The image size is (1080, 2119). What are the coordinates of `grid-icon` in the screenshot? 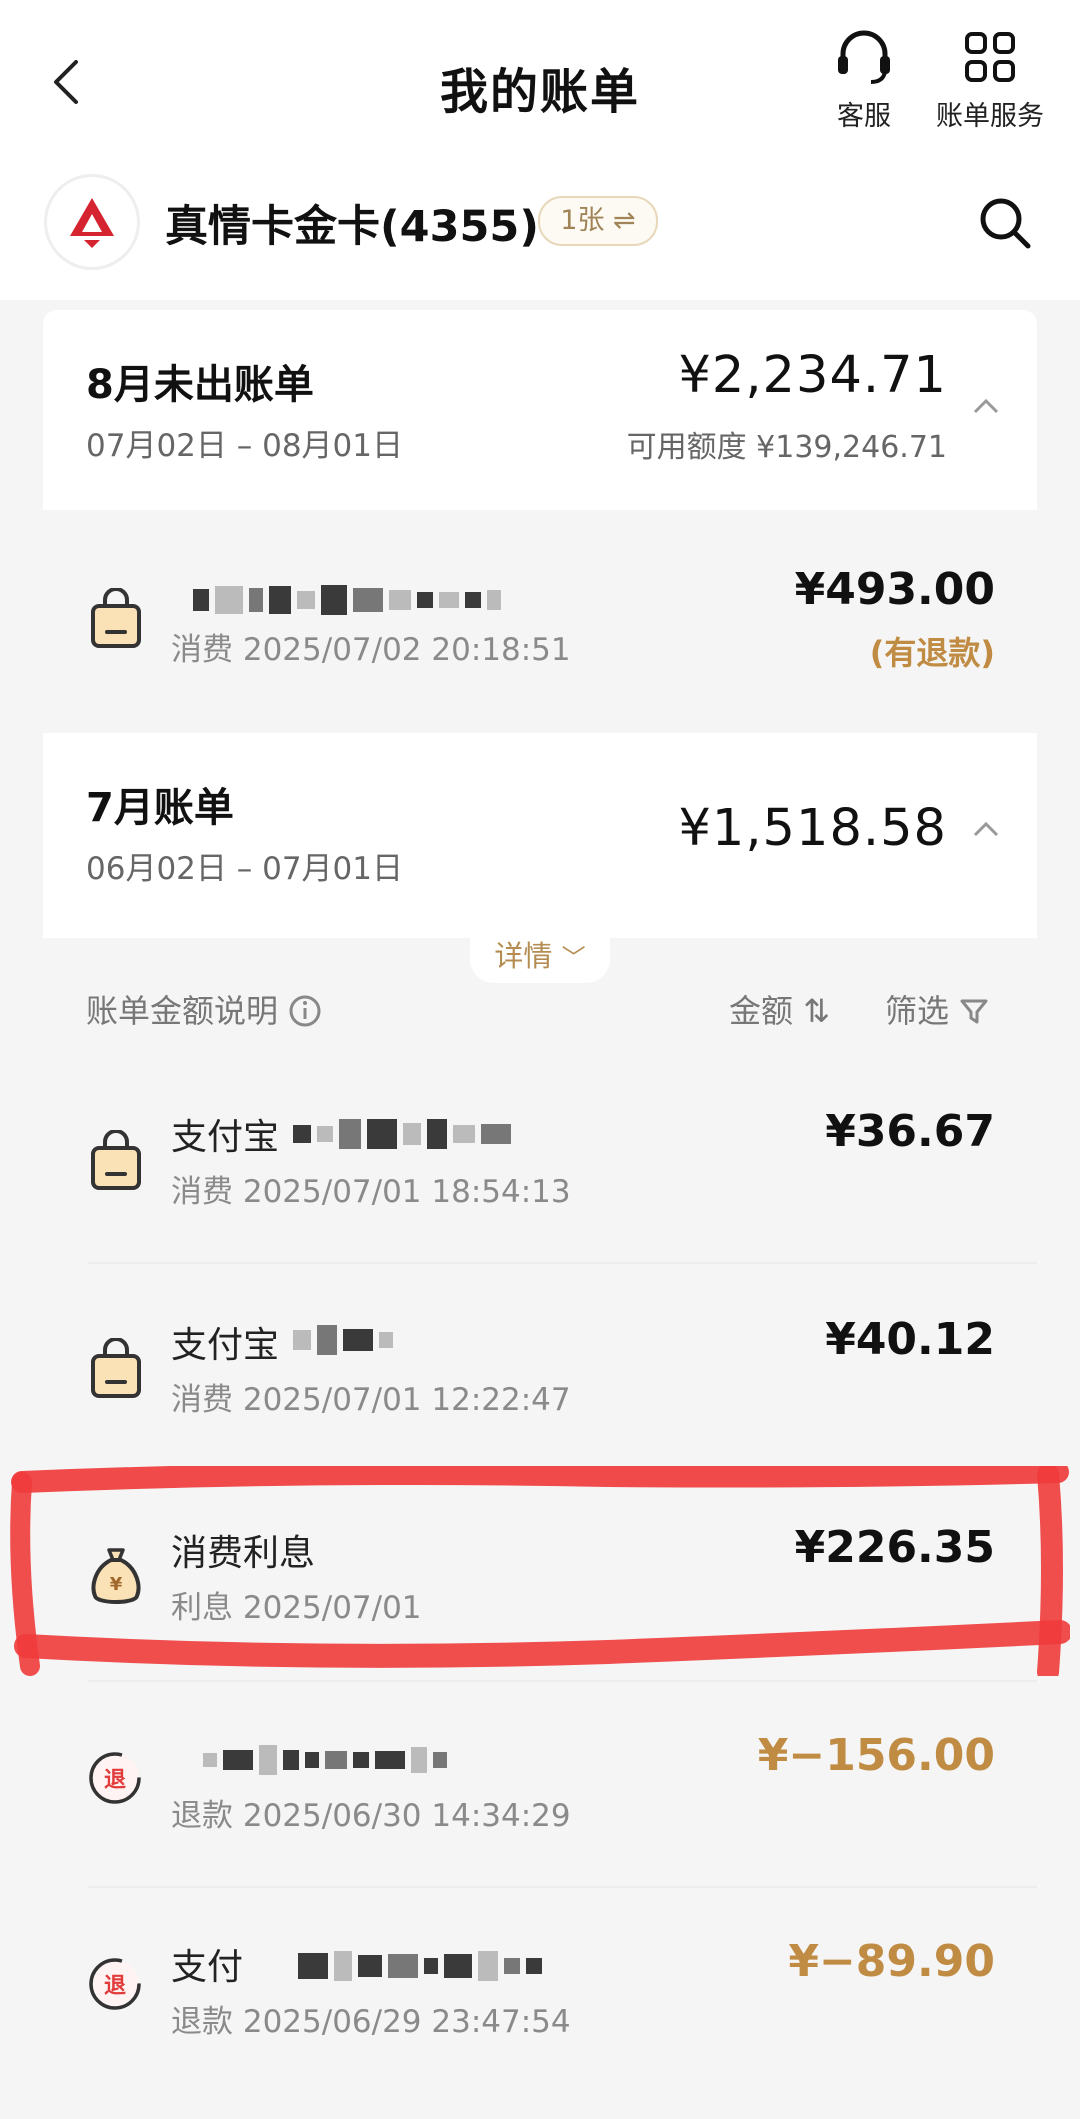 It's located at (990, 57).